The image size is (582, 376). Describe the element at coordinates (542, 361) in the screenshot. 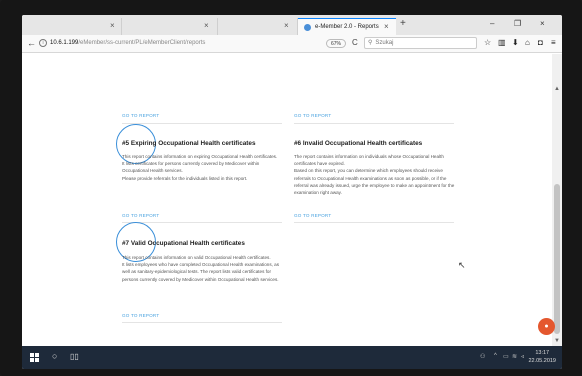

I see `clock-date: 22.05.2019` at that location.